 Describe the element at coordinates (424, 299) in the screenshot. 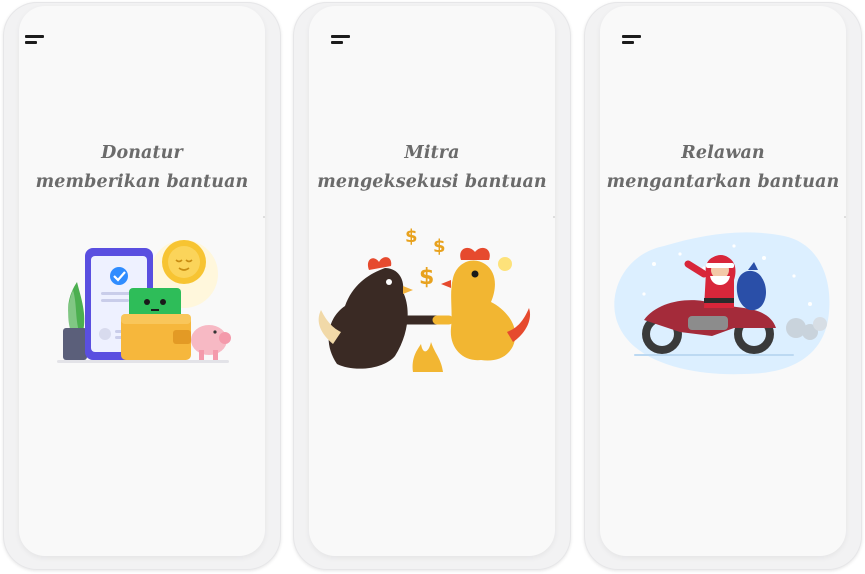

I see `roosters-handshake-icon: $ $ $` at that location.